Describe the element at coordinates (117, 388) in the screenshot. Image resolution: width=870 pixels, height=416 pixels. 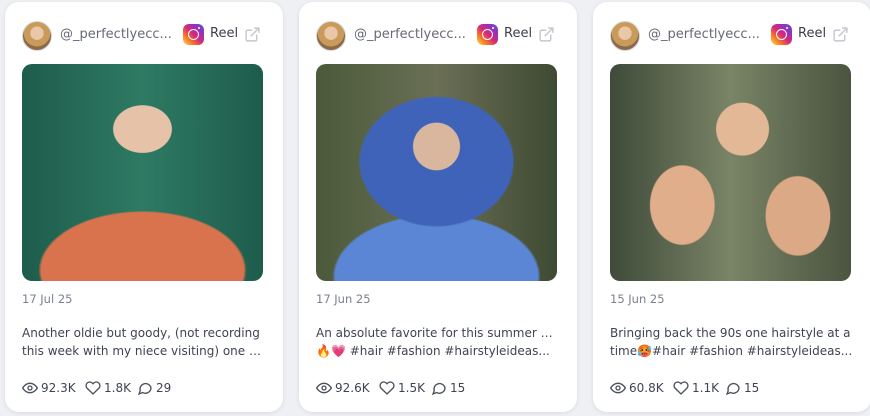
I see `likes-count: 1.8K` at that location.